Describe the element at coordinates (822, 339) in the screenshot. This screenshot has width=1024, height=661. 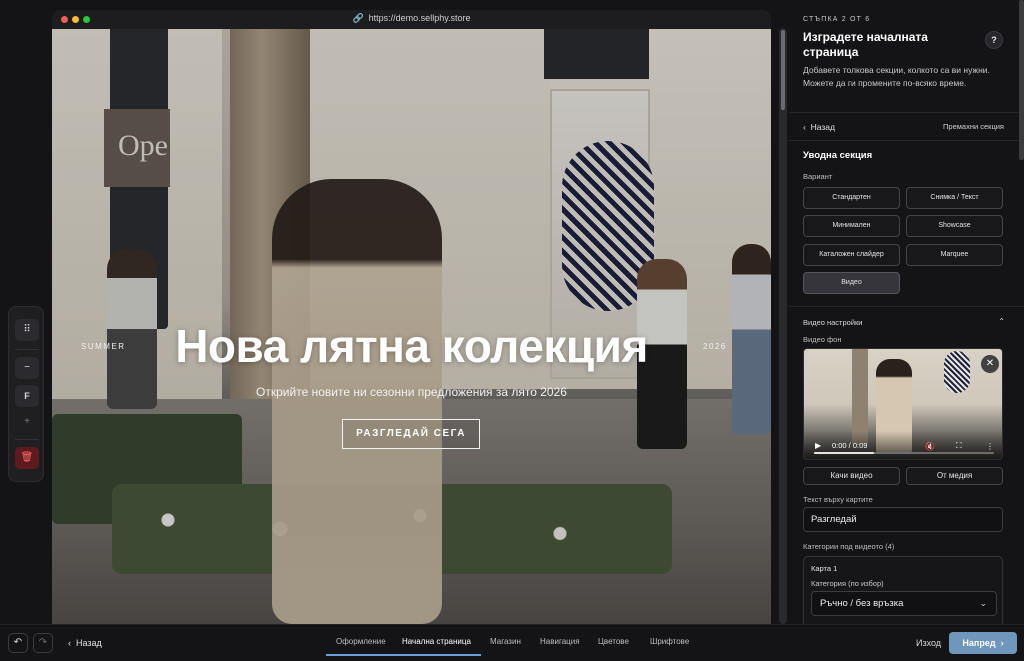
I see `video-bg-label: Видео фон` at that location.